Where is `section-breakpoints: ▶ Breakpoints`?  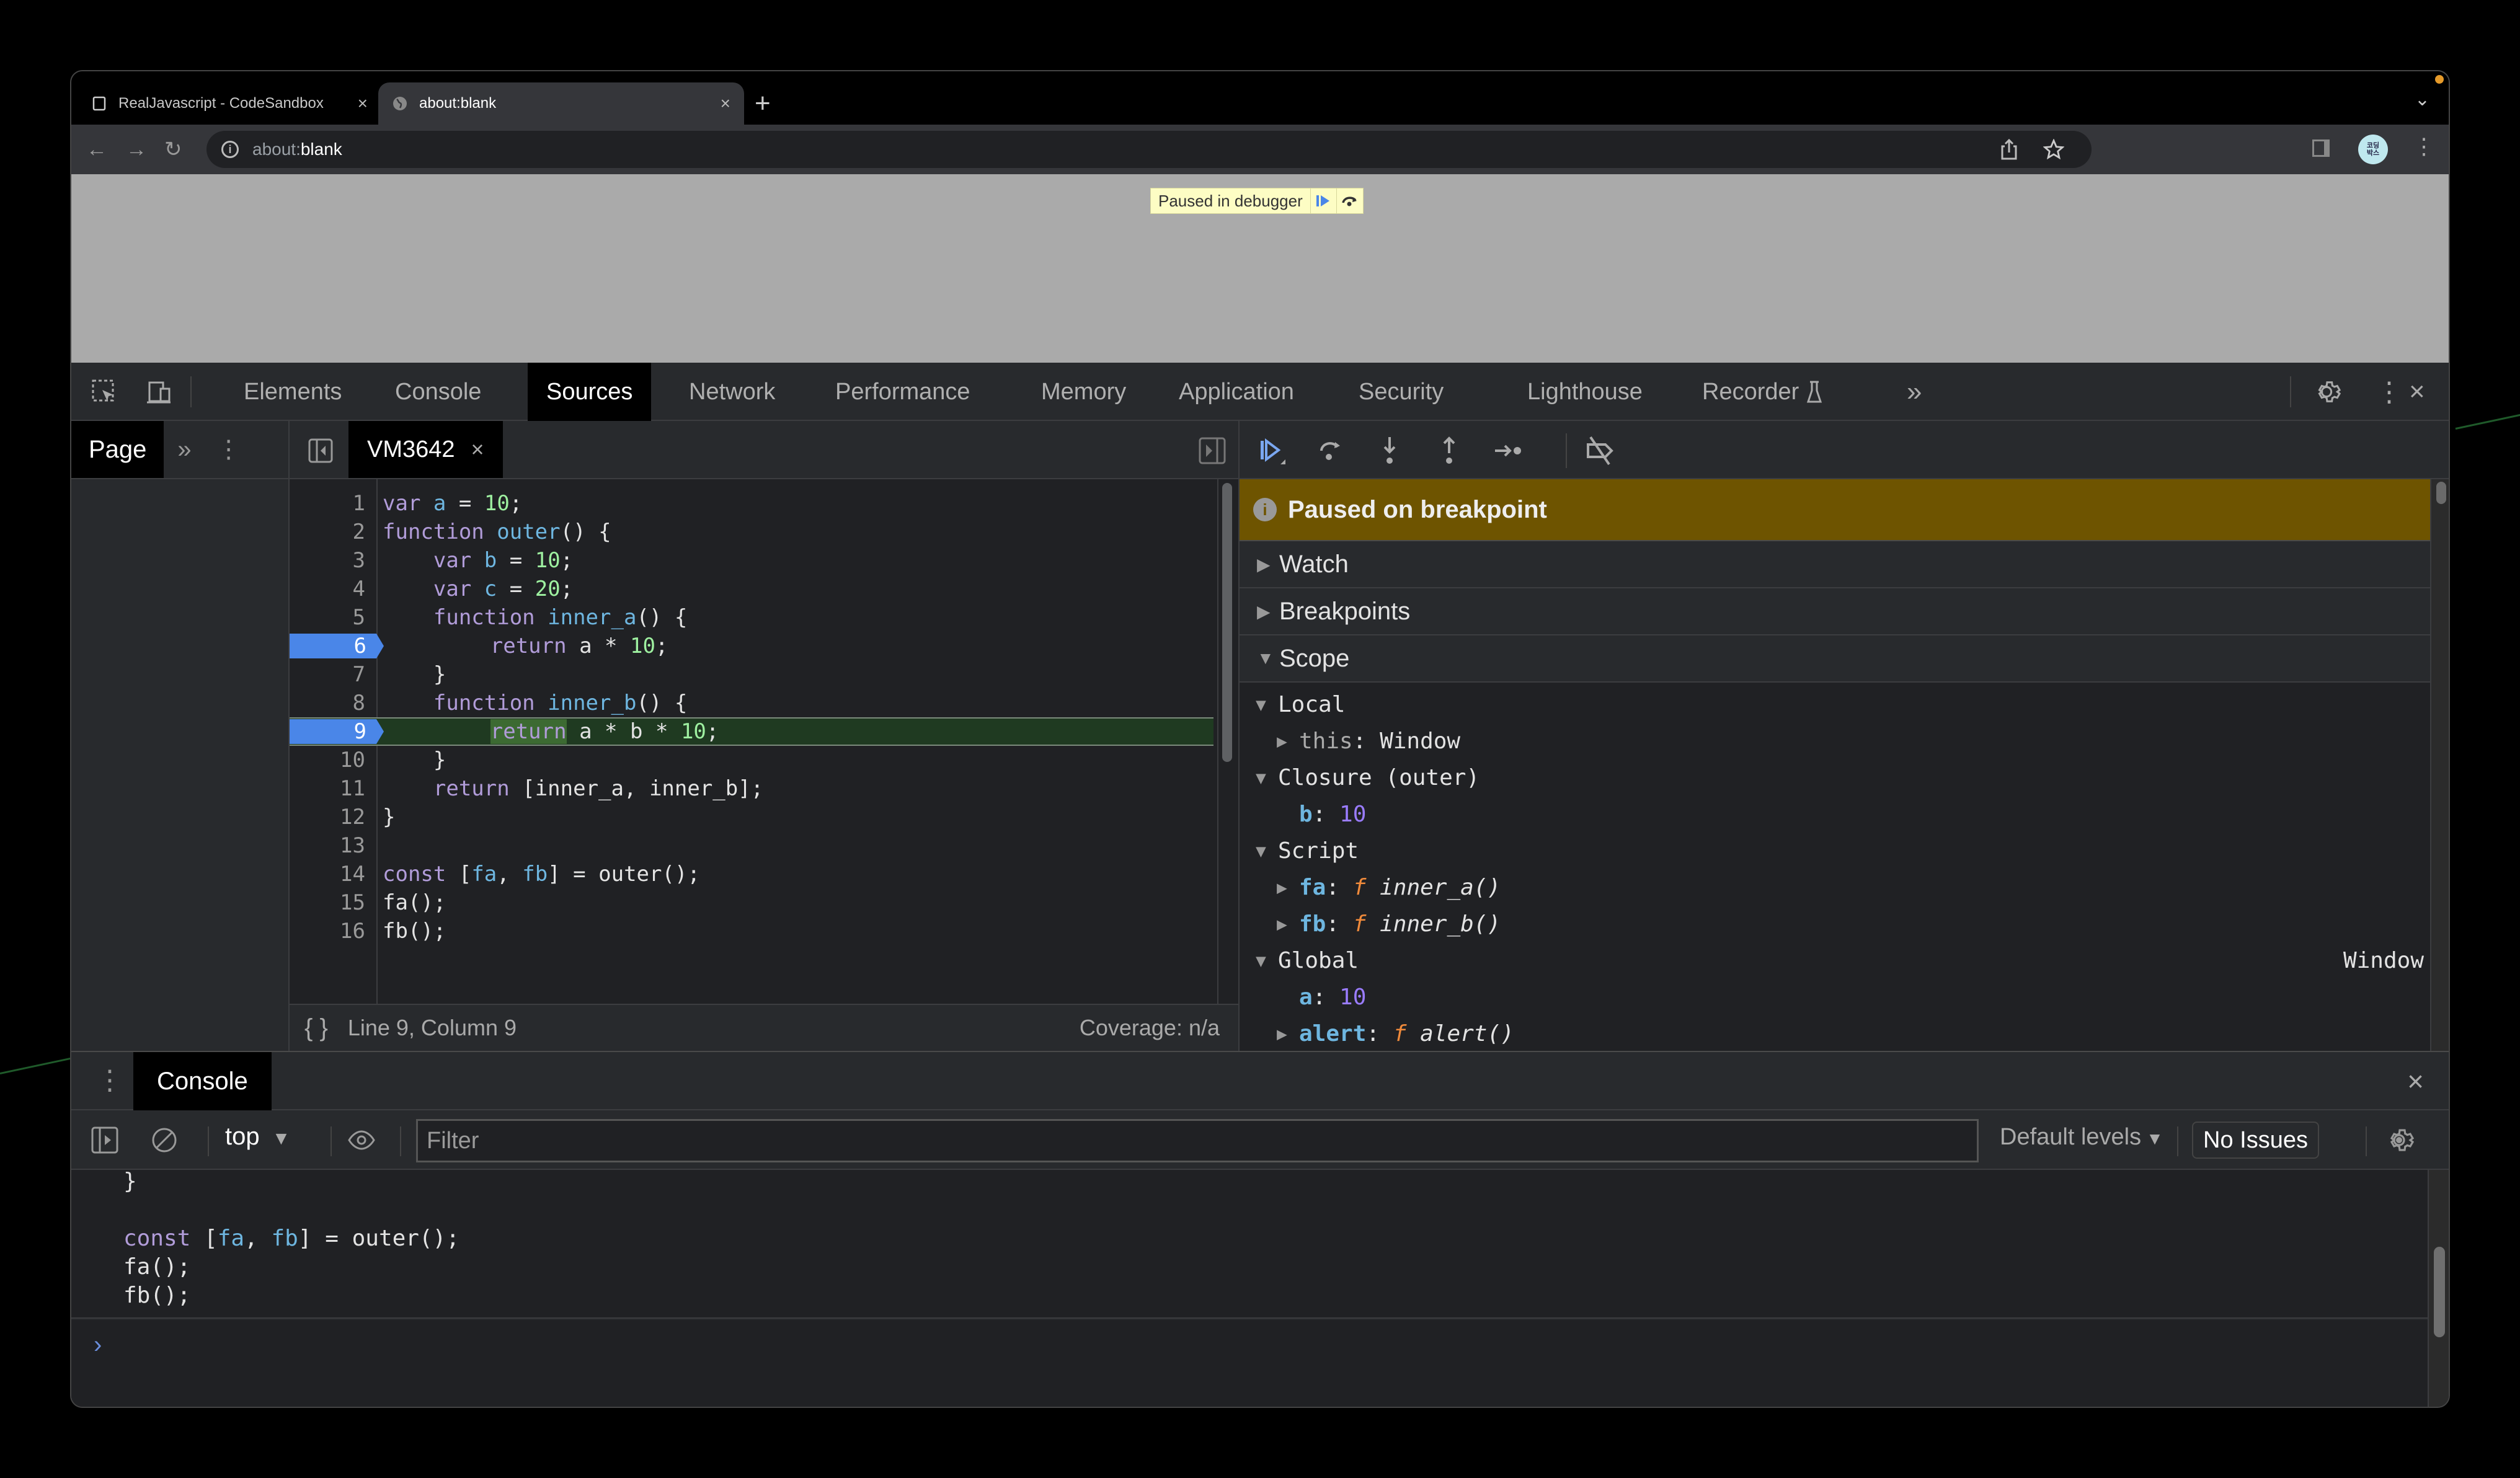 section-breakpoints: ▶ Breakpoints is located at coordinates (1836, 611).